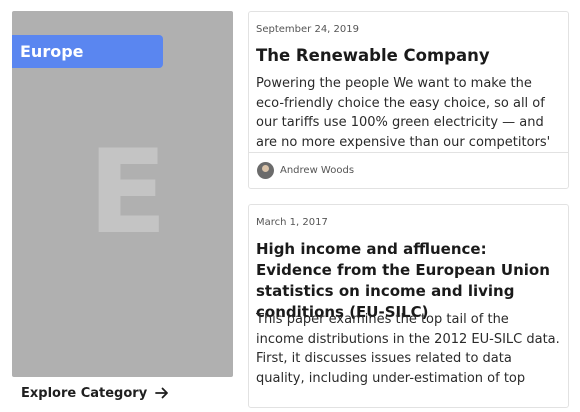 The width and height of the screenshot is (580, 412). I want to click on author-name: Andrew Woods, so click(317, 170).